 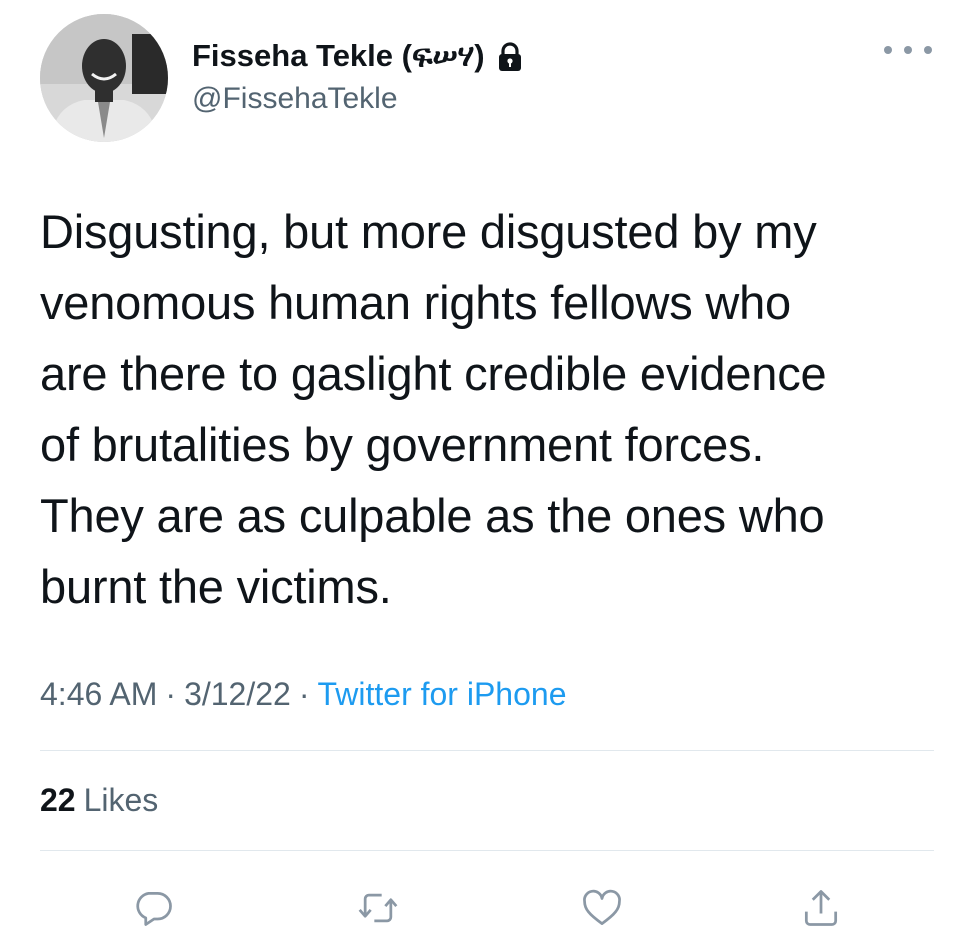 What do you see at coordinates (433, 373) in the screenshot?
I see `tweet-text-line: are there to gaslight credible evidence` at bounding box center [433, 373].